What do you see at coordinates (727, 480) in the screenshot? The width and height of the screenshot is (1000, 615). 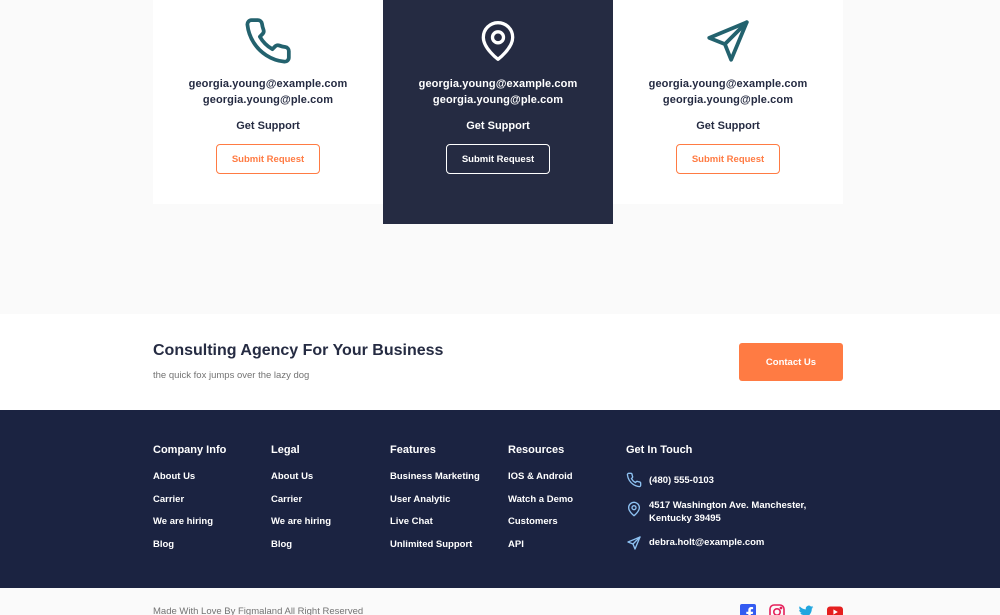 I see `contact-phone: (480) 555-0103` at bounding box center [727, 480].